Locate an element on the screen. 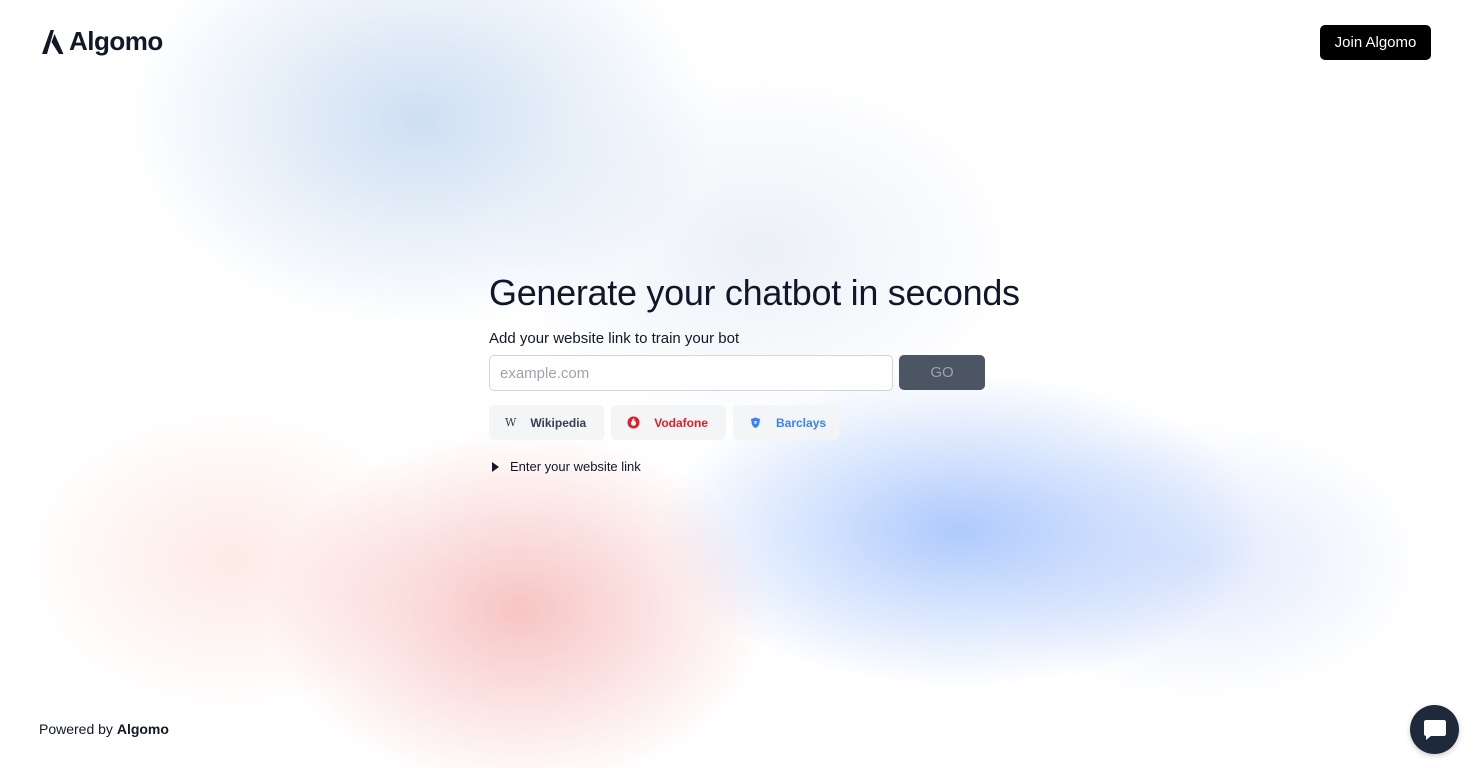  example-chip-wikipedia: W Wikipedia is located at coordinates (546, 422).